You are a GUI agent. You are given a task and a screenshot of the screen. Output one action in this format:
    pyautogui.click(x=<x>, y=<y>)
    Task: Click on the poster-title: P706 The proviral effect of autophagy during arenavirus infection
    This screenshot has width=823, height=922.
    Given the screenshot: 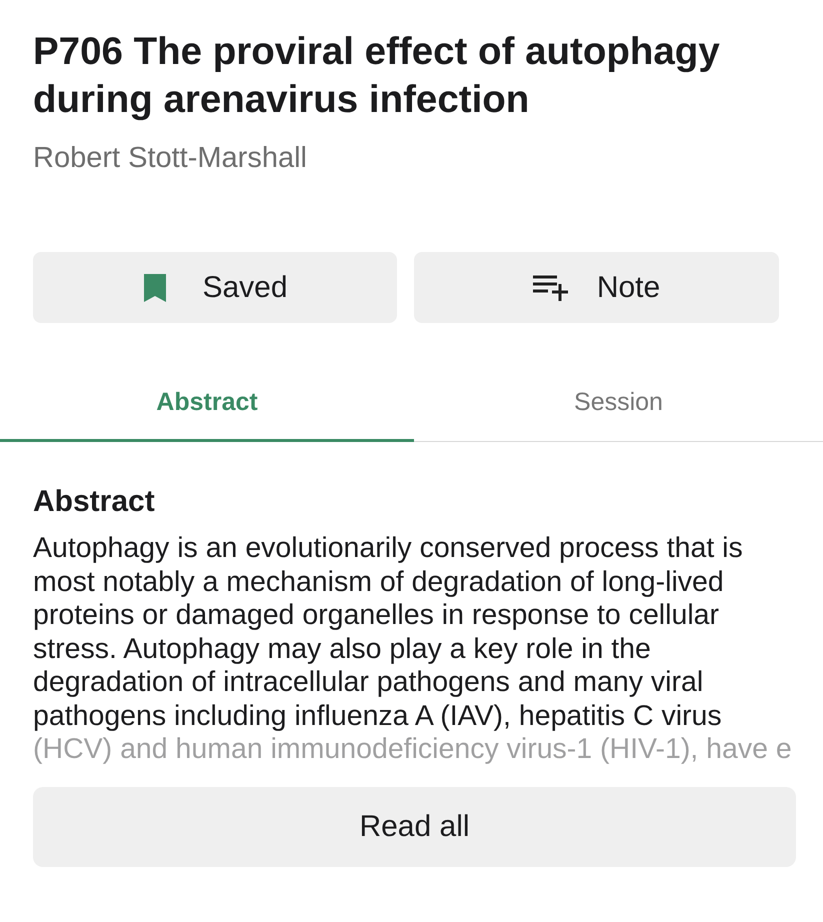 What is the action you would take?
    pyautogui.click(x=377, y=76)
    